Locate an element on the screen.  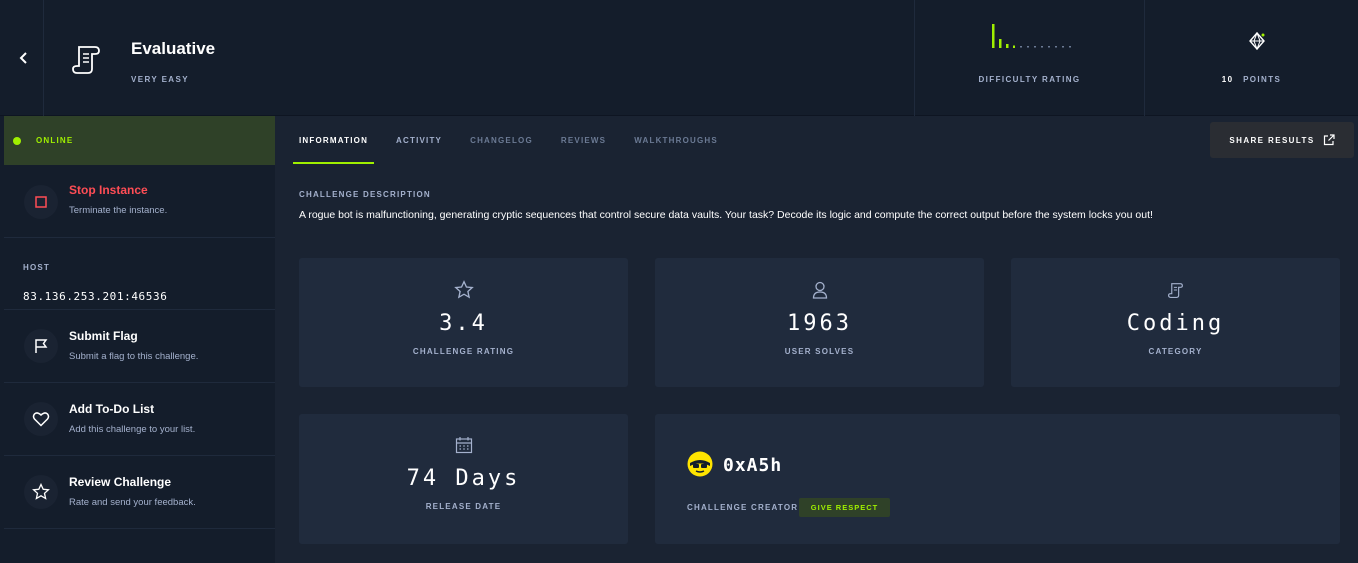
creator-name: 0xA5h is located at coordinates (752, 465).